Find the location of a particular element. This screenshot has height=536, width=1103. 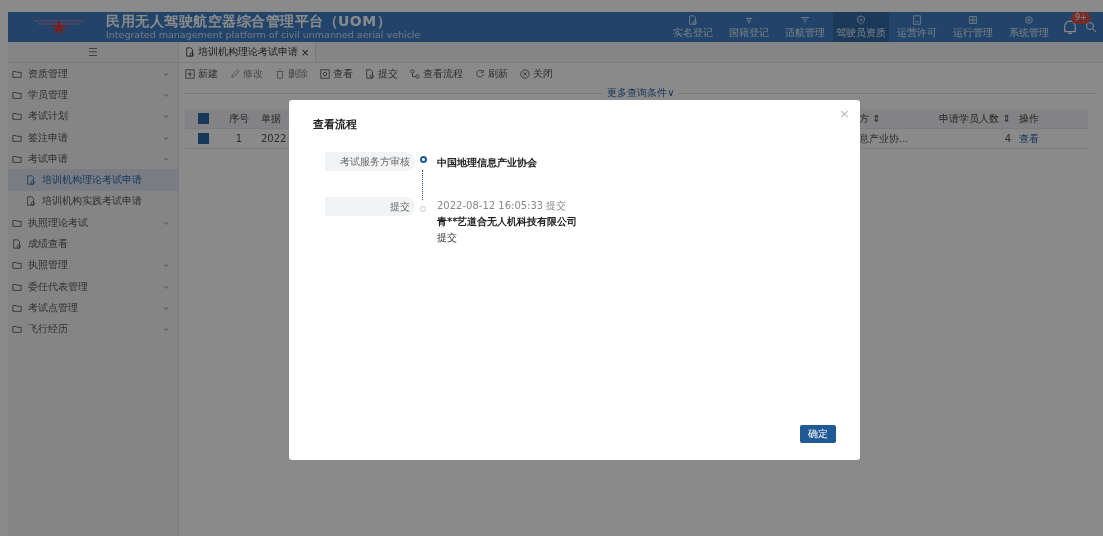

close-button: × is located at coordinates (844, 113).